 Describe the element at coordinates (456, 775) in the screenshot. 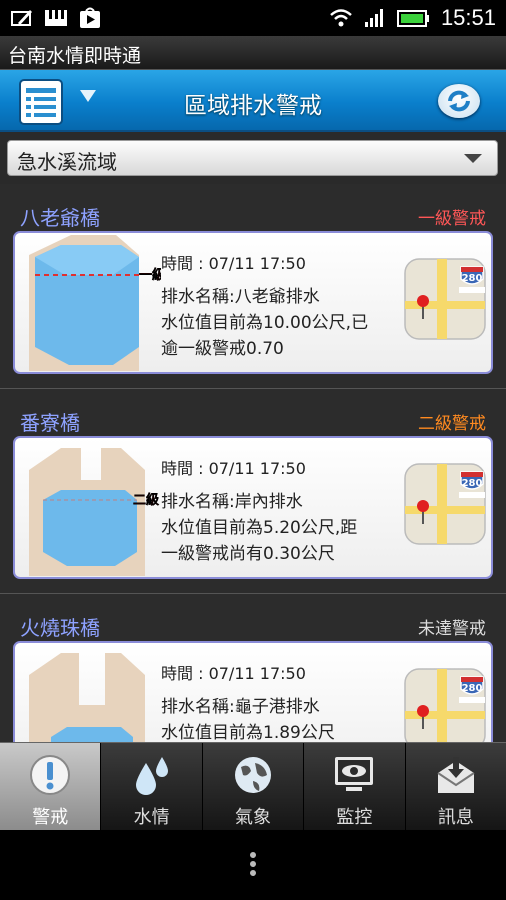

I see `mail-download-icon` at that location.